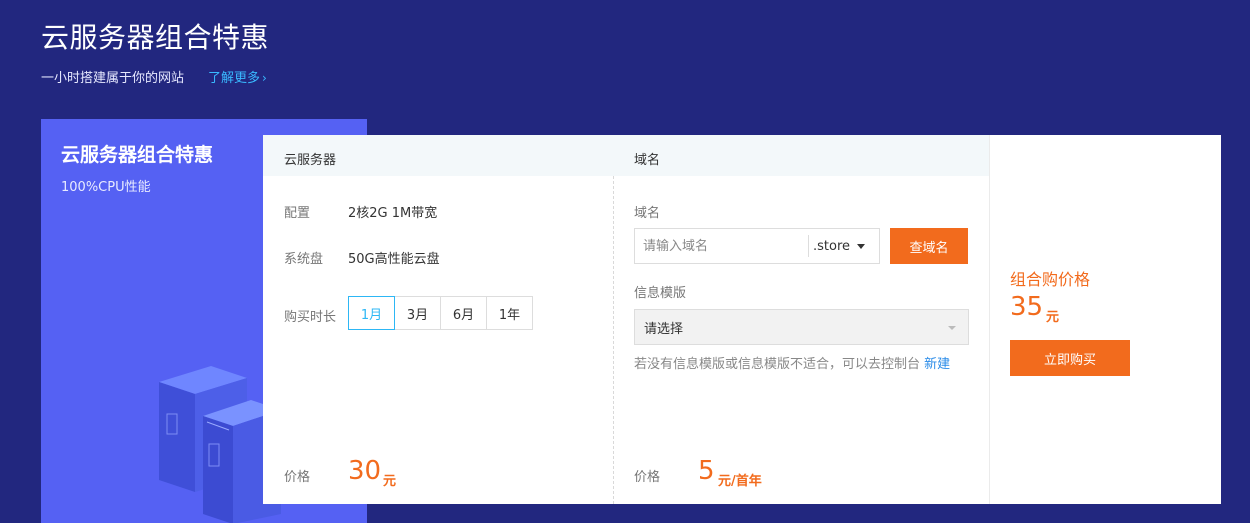 The height and width of the screenshot is (523, 1250). I want to click on tld-select: .store, so click(845, 246).